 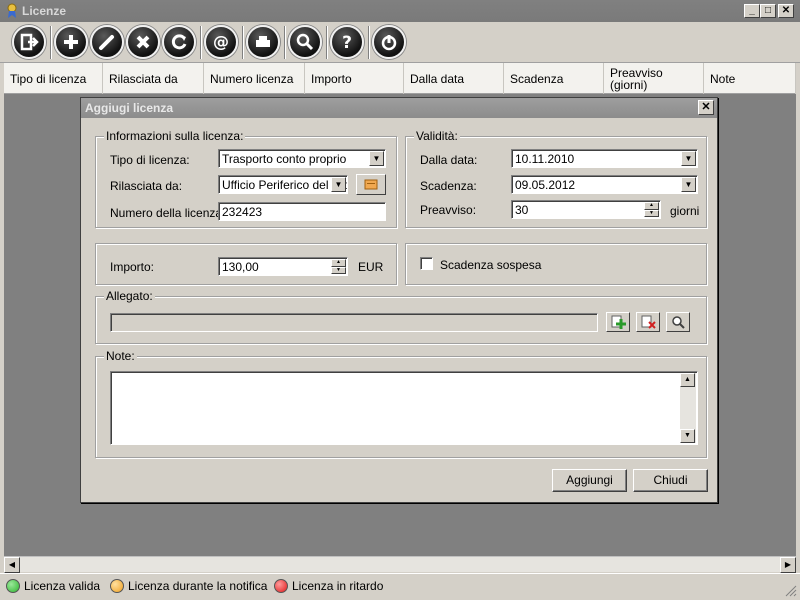 I want to click on print-button, so click(x=263, y=42).